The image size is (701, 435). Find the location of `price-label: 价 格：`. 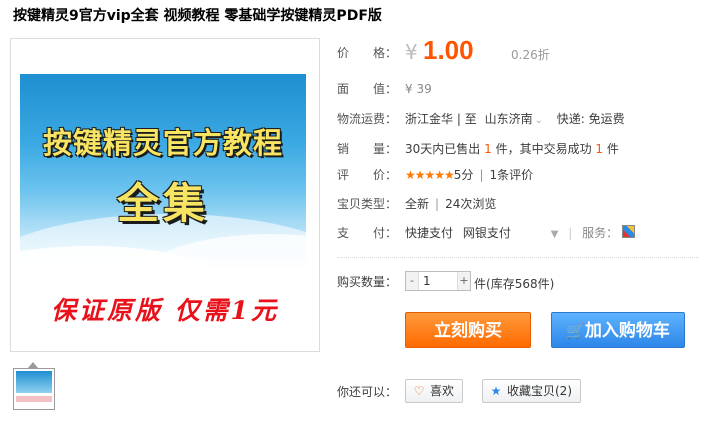

price-label: 价 格： is located at coordinates (367, 53).